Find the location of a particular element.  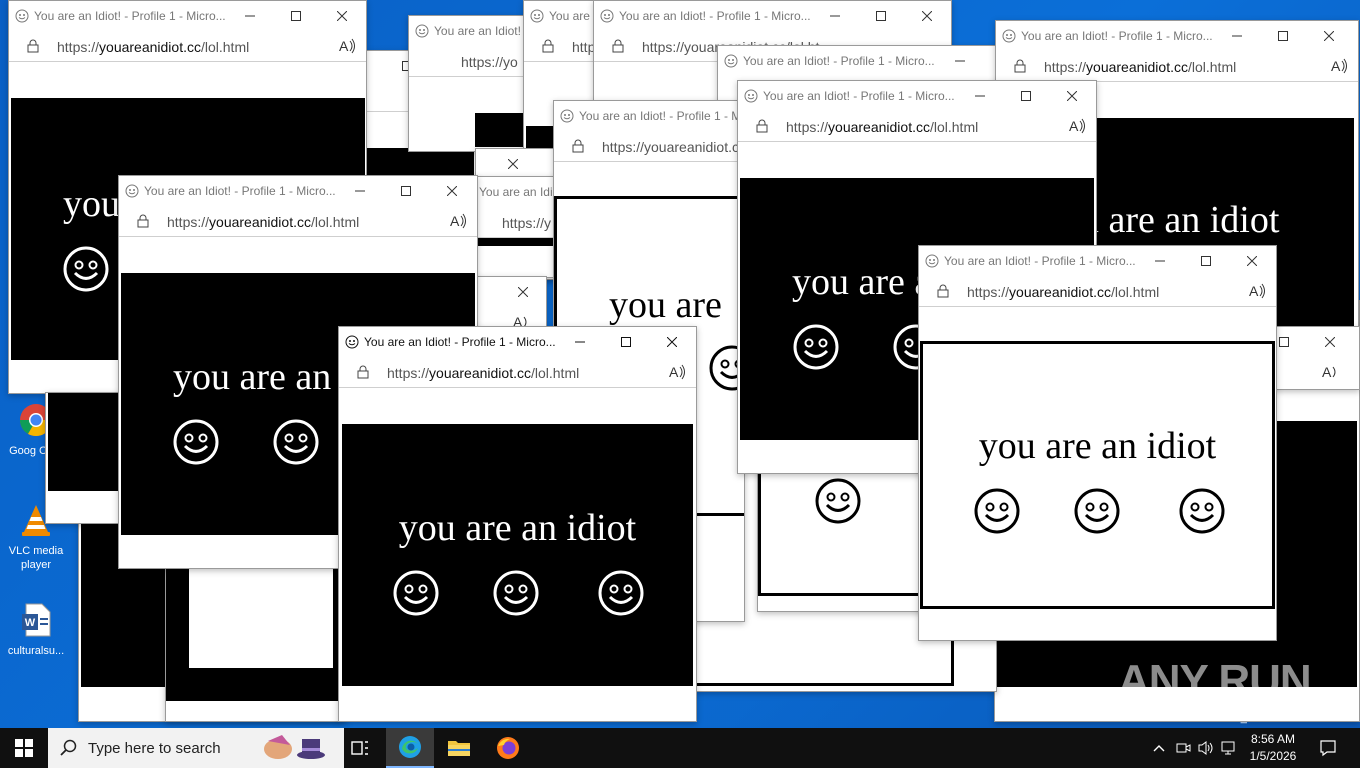

url-scheme: https:// is located at coordinates (188, 222).